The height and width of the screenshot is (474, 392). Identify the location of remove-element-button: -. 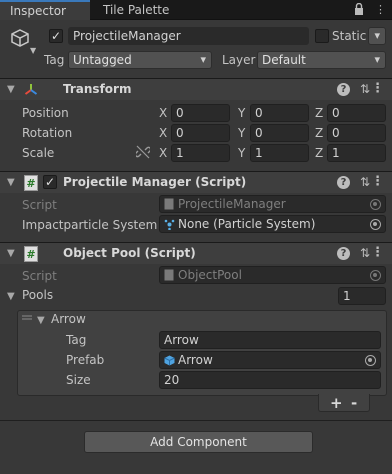
(354, 403).